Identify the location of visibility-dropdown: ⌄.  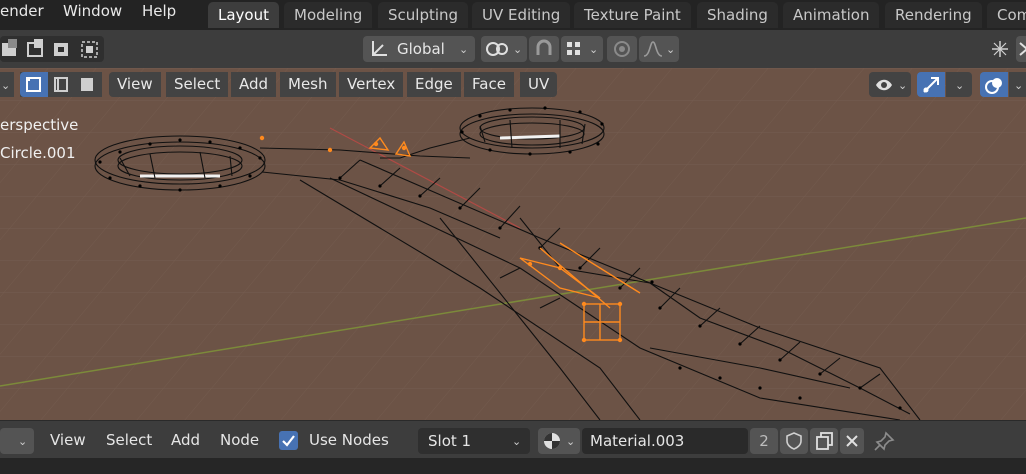
(890, 84).